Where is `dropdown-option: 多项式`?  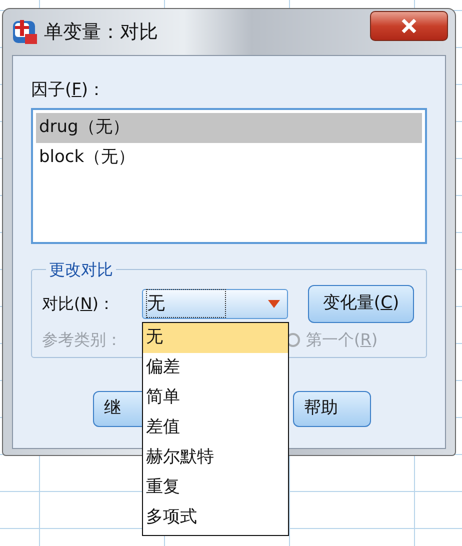 dropdown-option: 多项式 is located at coordinates (215, 518).